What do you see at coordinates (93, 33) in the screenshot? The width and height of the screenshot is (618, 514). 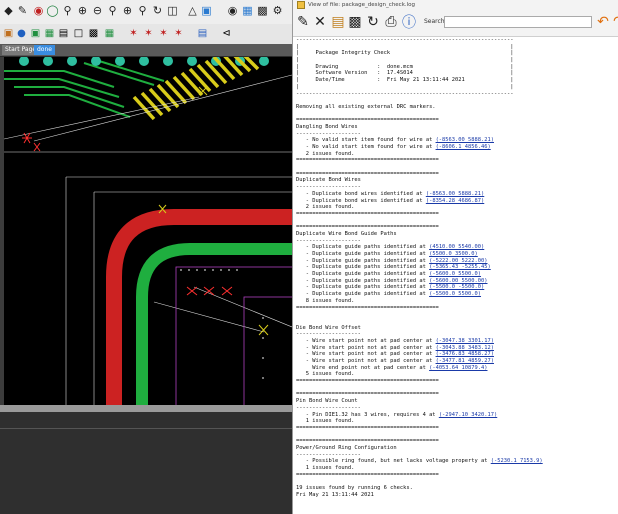 I see `chip-icon: ▩` at bounding box center [93, 33].